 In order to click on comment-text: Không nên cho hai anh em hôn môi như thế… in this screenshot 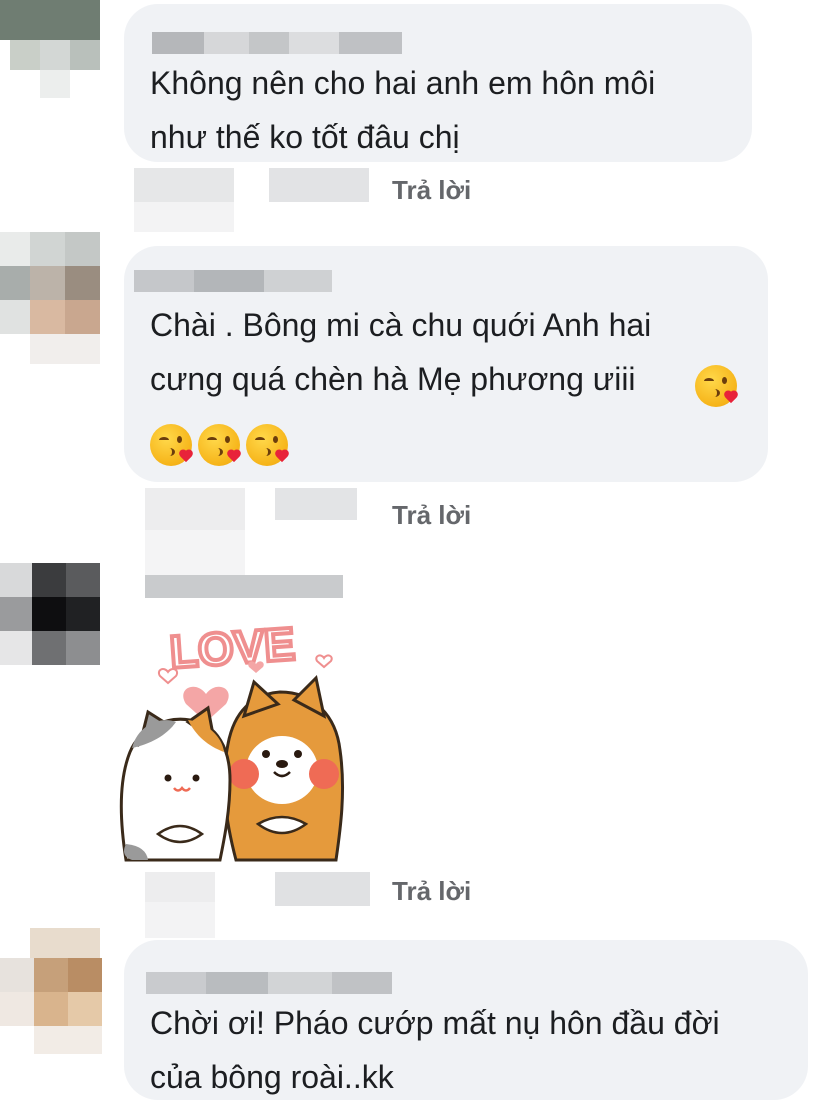, I will do `click(402, 110)`.